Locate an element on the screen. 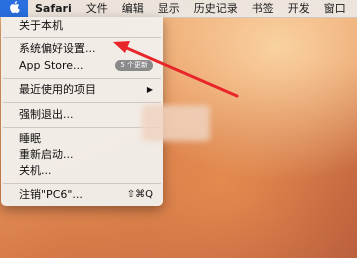  menu-bar: Safari 文件 编辑 显示 历史记录 书签 开发 窗口 is located at coordinates (178, 9).